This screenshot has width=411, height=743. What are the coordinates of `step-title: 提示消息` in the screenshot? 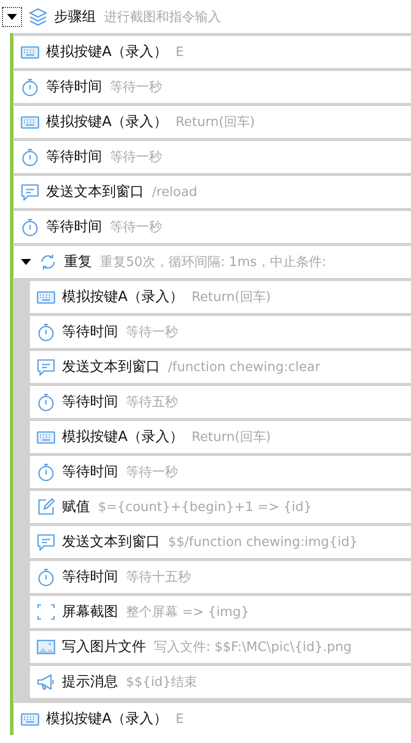 It's located at (90, 682).